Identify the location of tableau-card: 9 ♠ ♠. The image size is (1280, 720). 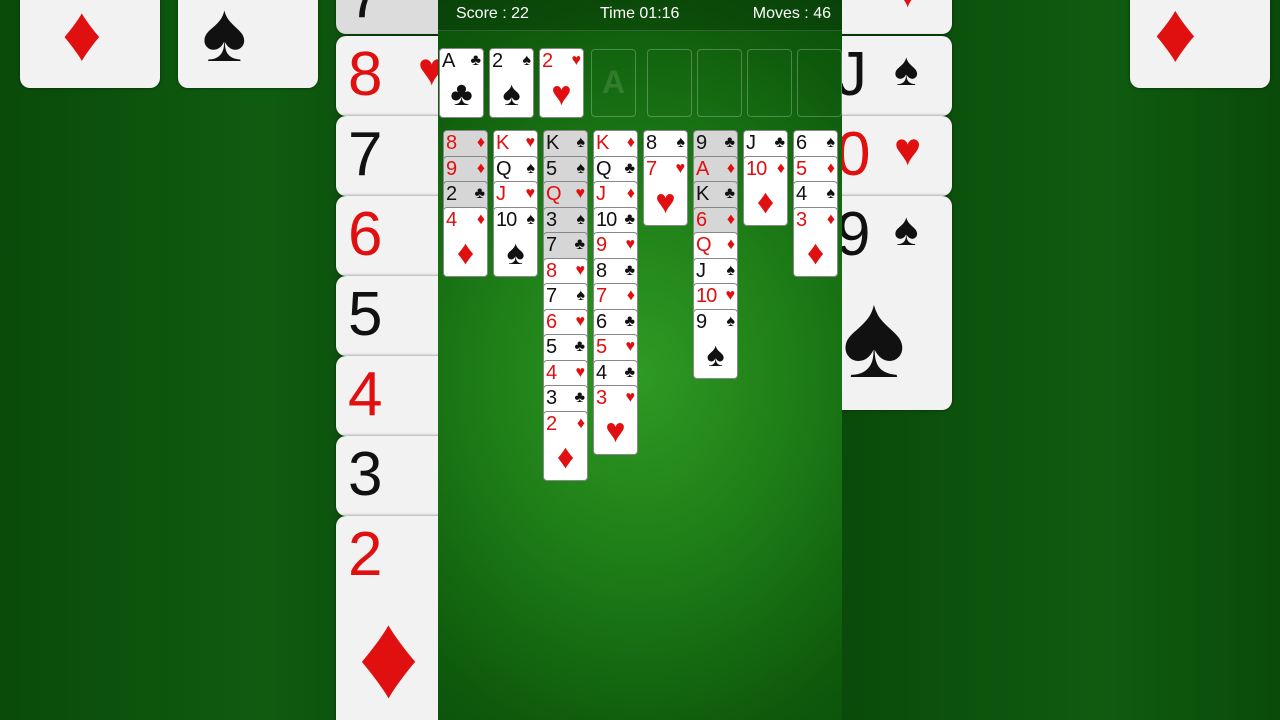
(715, 344).